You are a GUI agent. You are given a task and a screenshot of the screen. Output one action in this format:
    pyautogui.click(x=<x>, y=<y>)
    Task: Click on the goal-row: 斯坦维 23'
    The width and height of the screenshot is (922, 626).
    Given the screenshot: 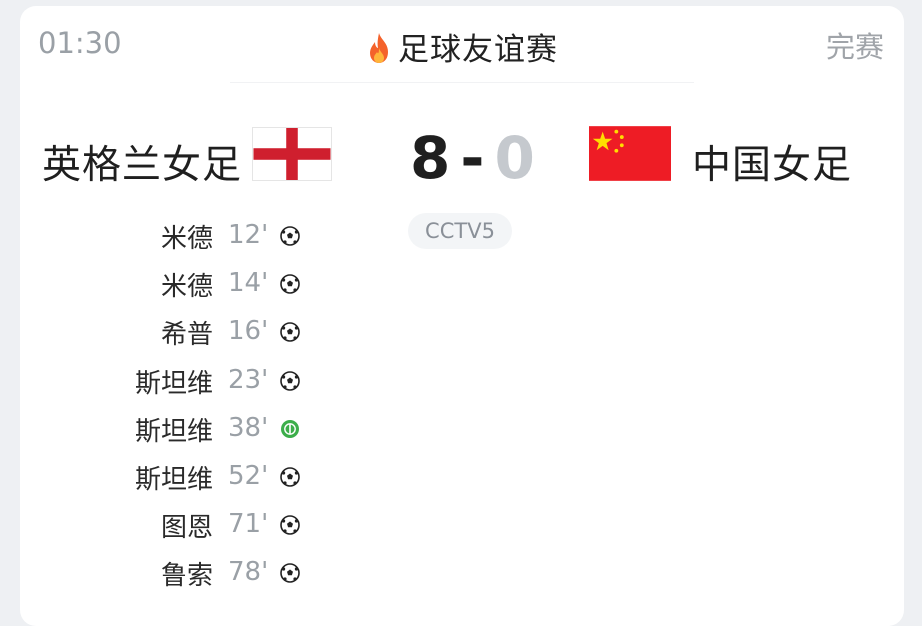 What is the action you would take?
    pyautogui.click(x=165, y=387)
    